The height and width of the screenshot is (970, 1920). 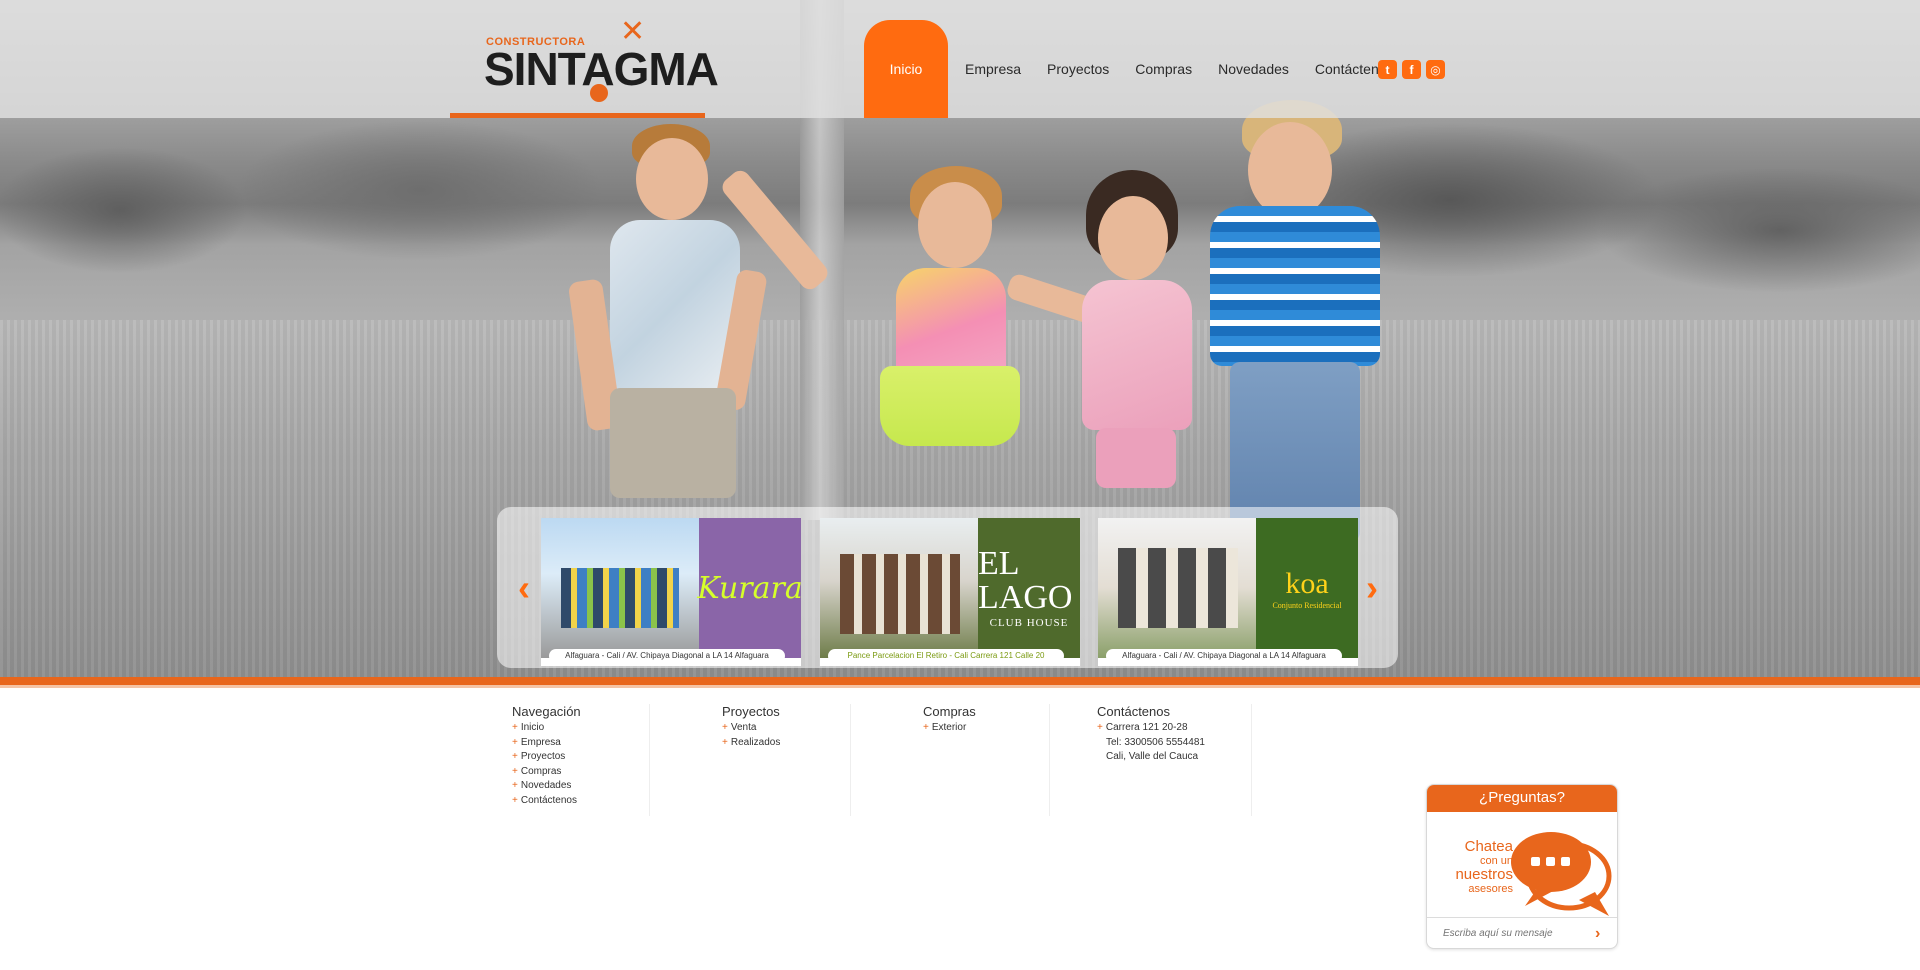 I want to click on nav-item-proyectos: Proyectos, so click(x=1078, y=69).